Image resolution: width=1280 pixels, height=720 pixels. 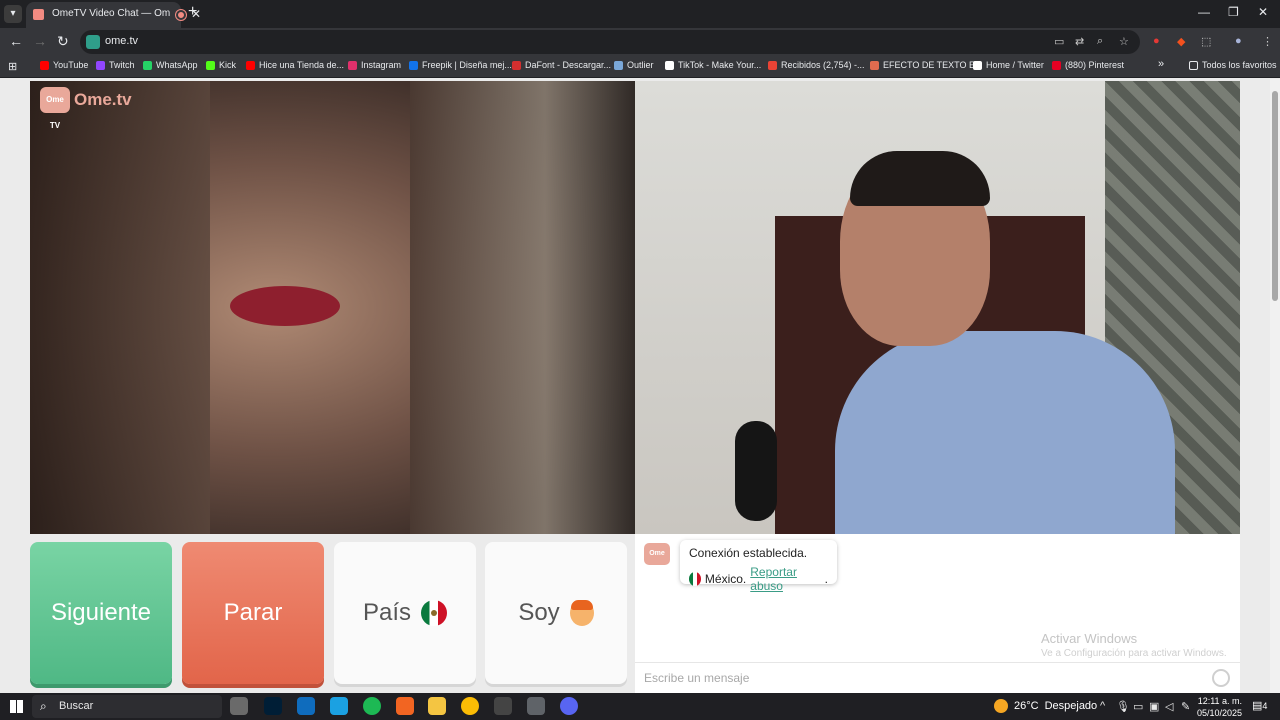 I want to click on address-bar: ome.tv, so click(x=610, y=42).